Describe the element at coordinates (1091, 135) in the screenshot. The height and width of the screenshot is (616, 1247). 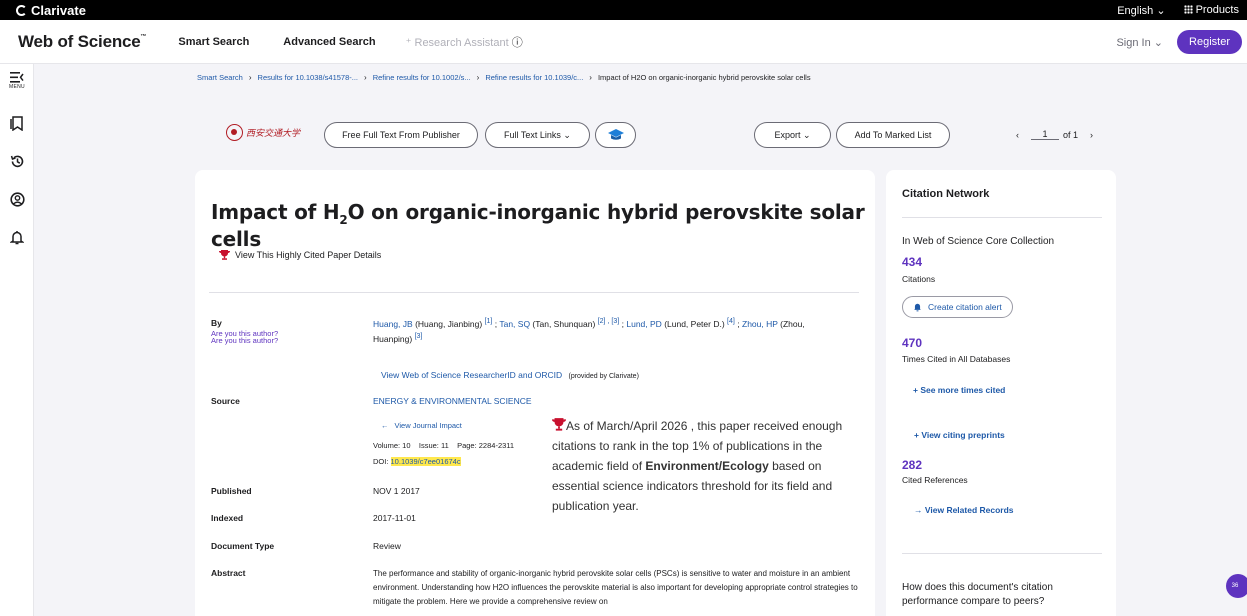
I see `next-page-icon: ›` at that location.